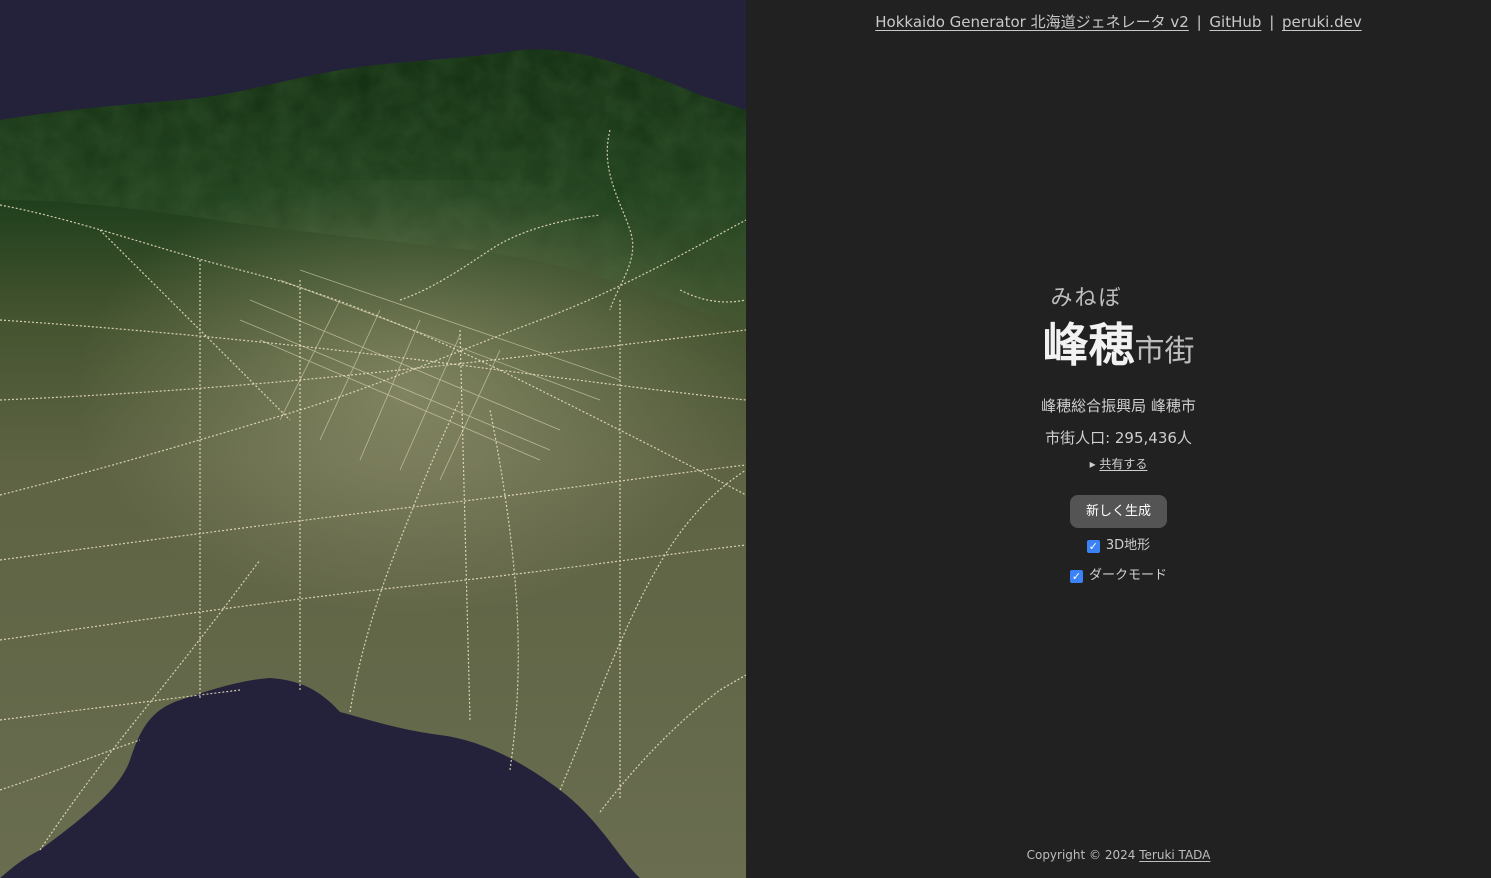 The height and width of the screenshot is (878, 1491). Describe the element at coordinates (1127, 575) in the screenshot. I see `dark-mode-label: ダークモード` at that location.